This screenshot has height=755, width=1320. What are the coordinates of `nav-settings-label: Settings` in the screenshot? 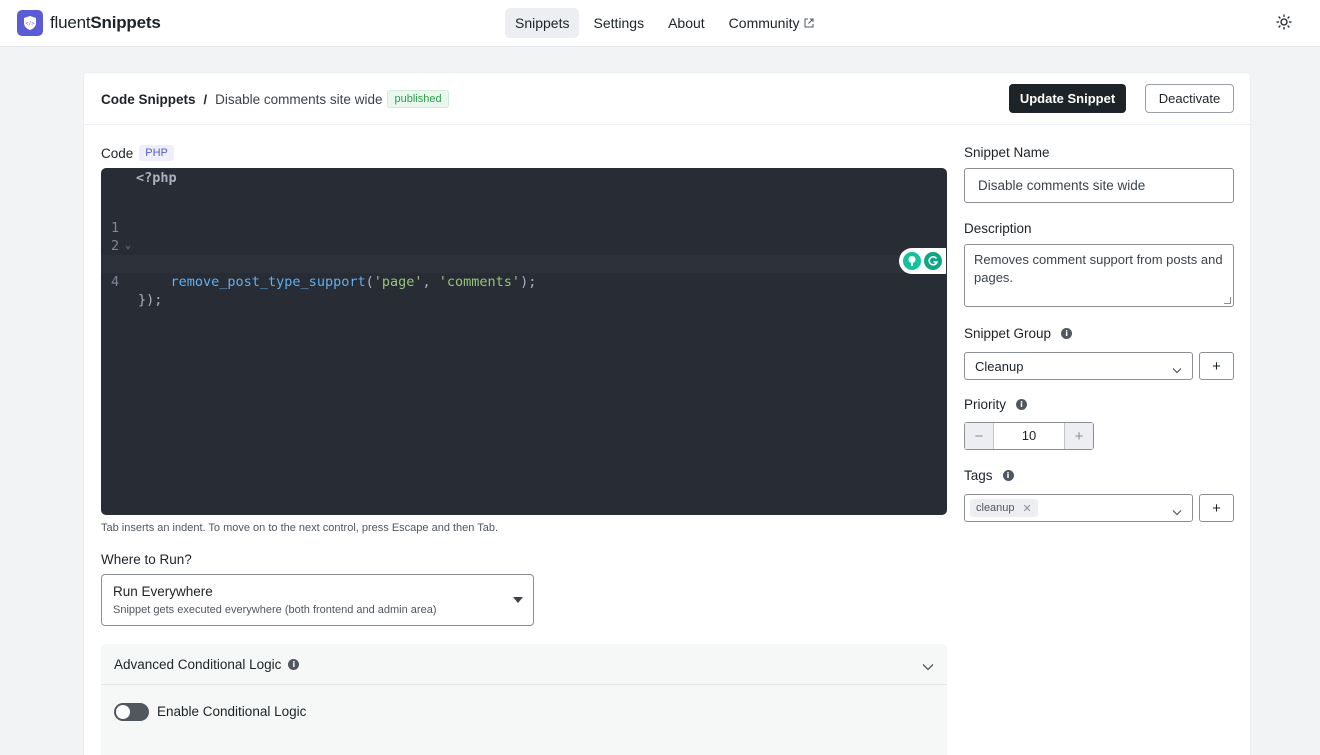 It's located at (619, 23).